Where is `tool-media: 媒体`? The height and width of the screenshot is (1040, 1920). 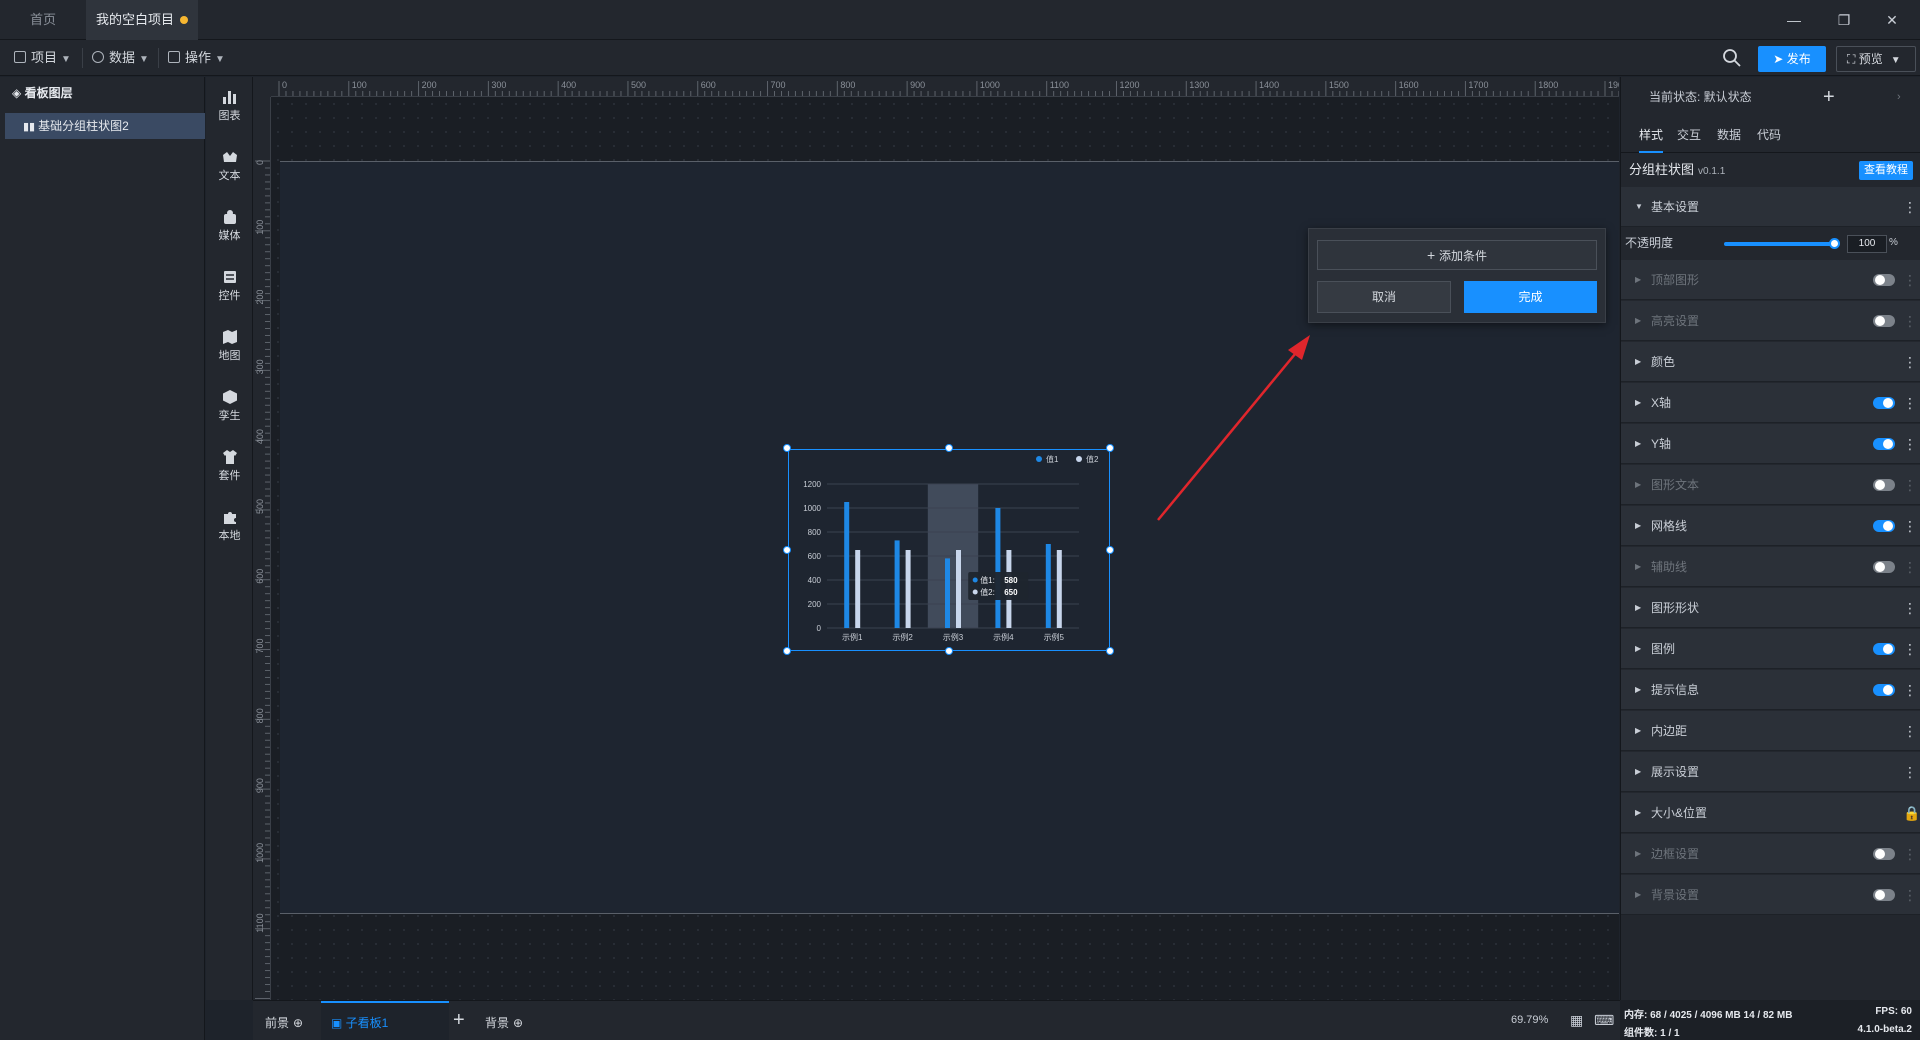
tool-media: 媒体 is located at coordinates (229, 226).